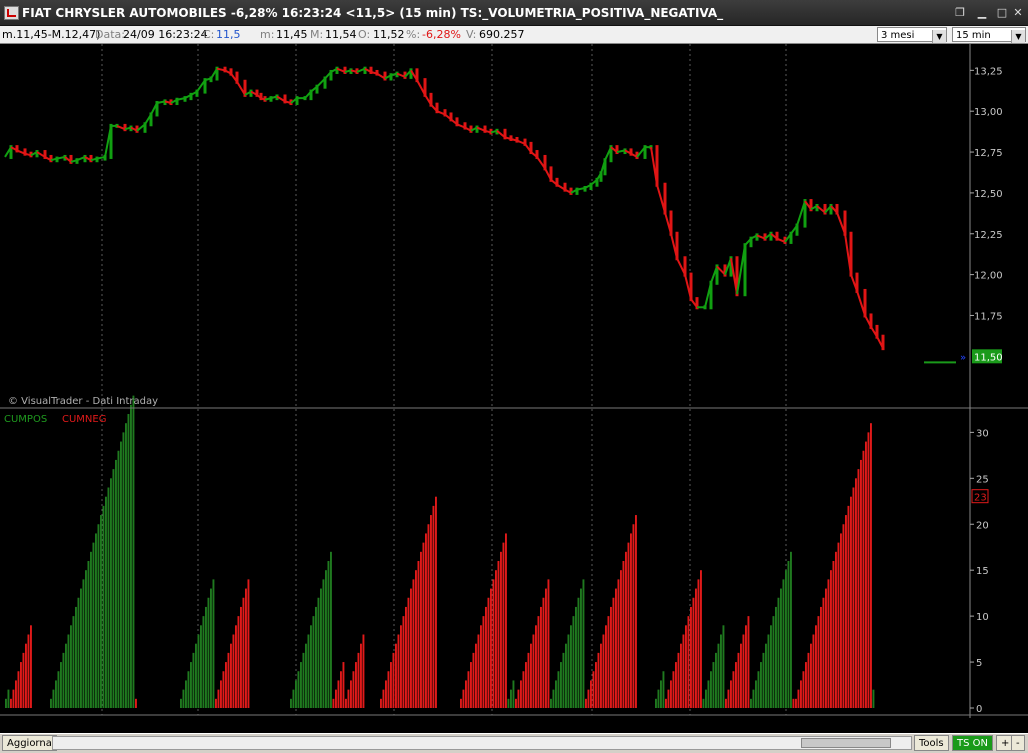 The height and width of the screenshot is (753, 1028). I want to click on maximize-icon: □, so click(1002, 13).